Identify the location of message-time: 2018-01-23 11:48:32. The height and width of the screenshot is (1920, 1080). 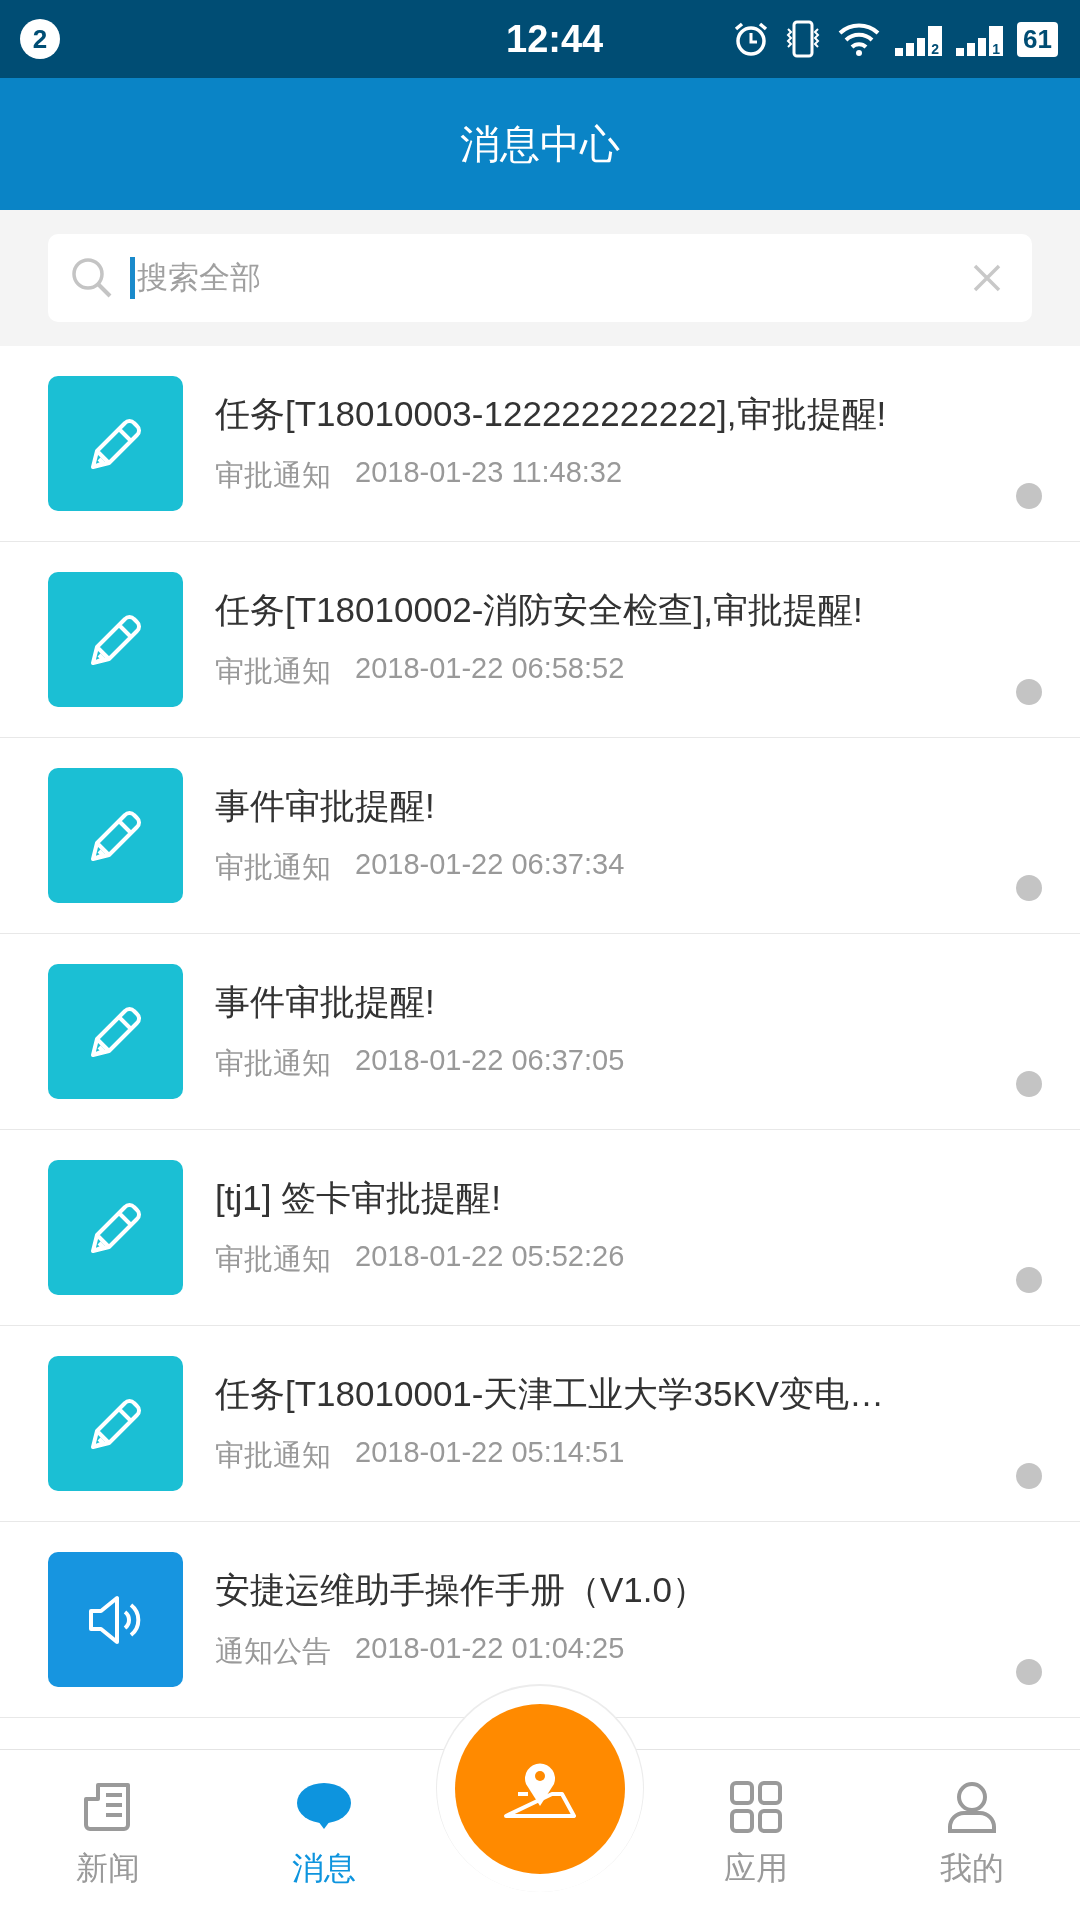
(489, 473).